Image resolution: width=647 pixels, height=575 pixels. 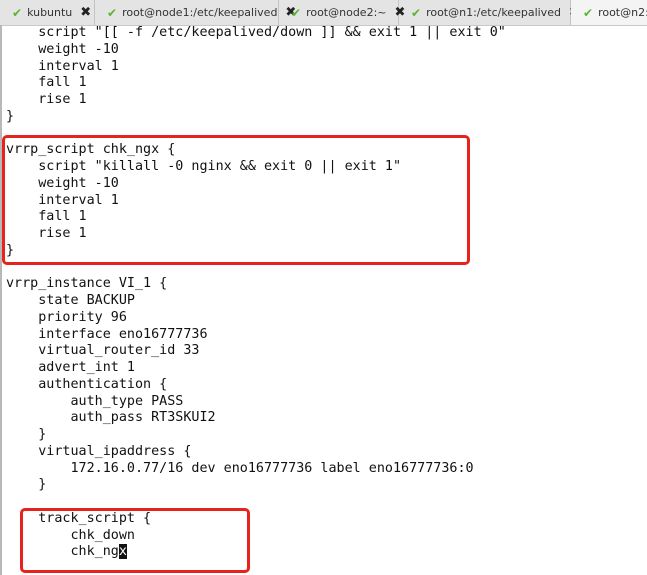 I want to click on tab-label: root@n2:/, so click(x=622, y=12).